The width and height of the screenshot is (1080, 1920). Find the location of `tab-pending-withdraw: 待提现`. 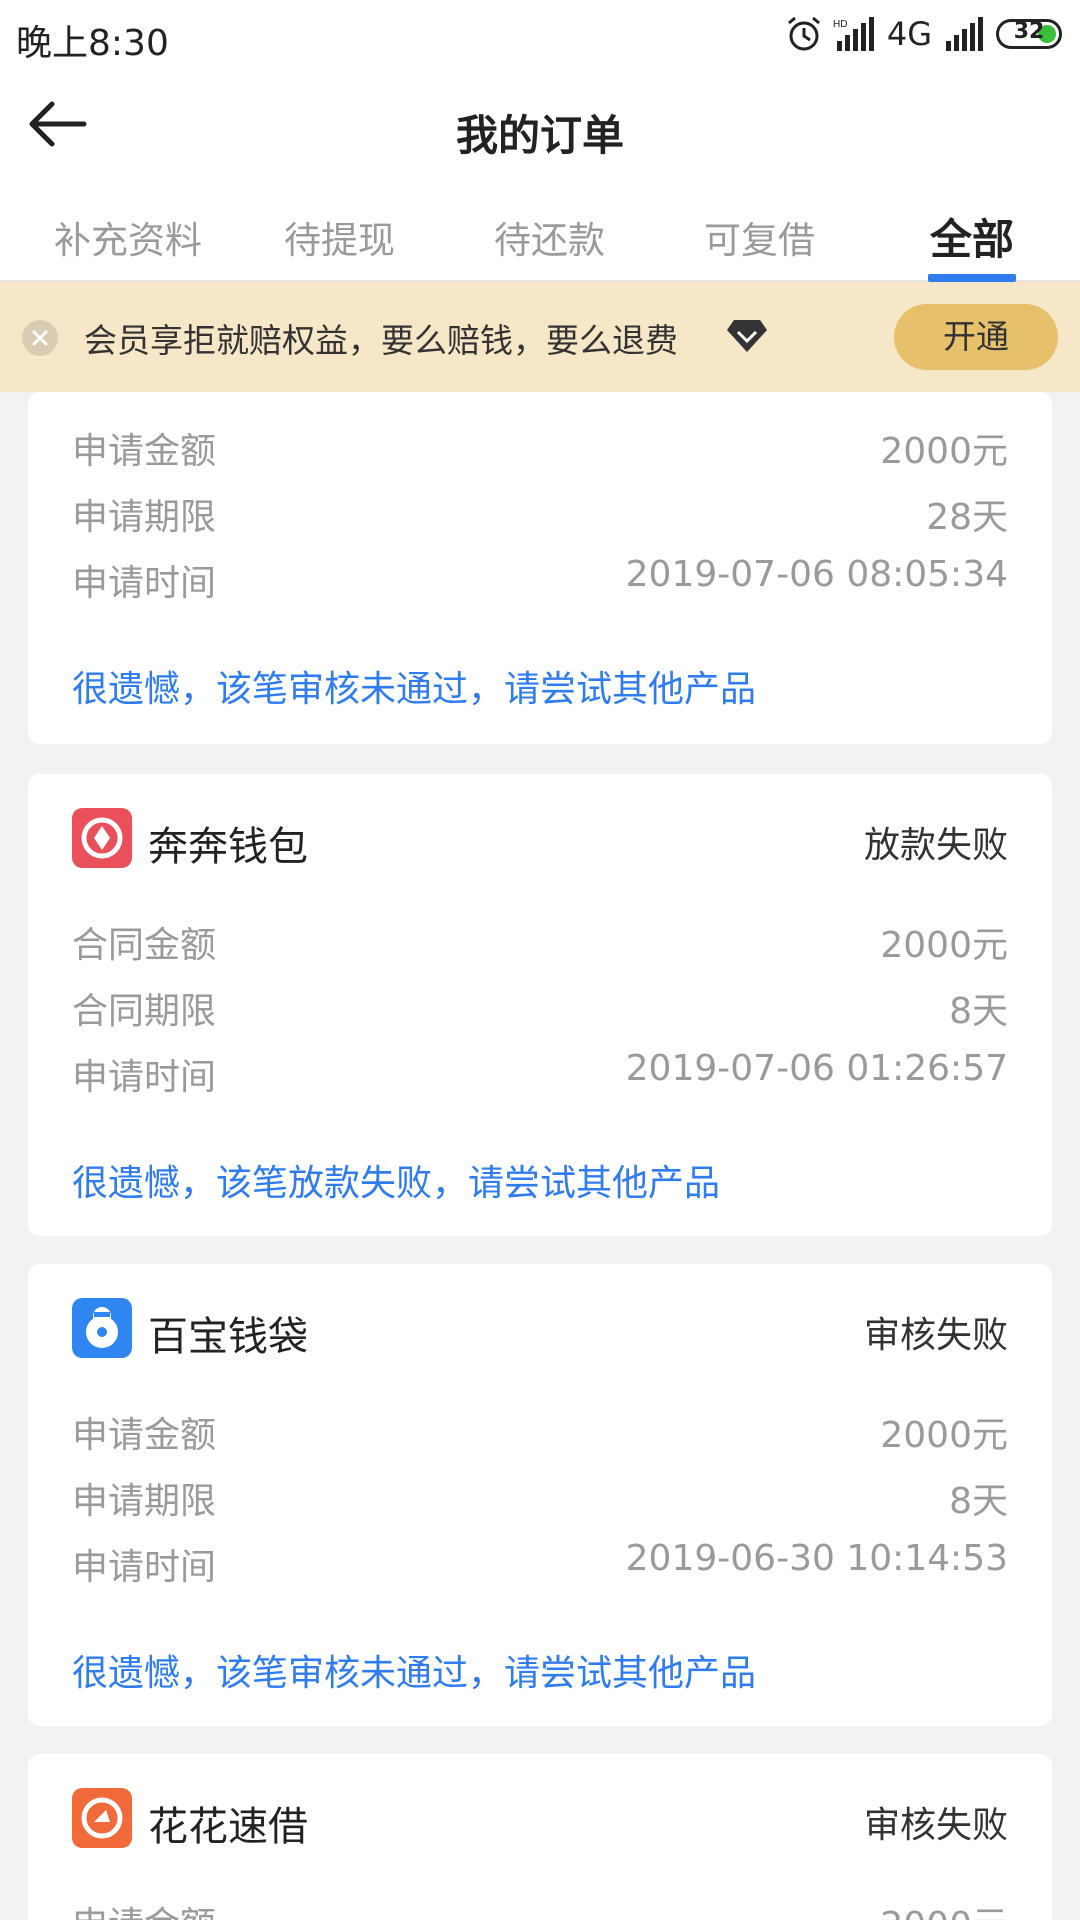

tab-pending-withdraw: 待提现 is located at coordinates (339, 237).